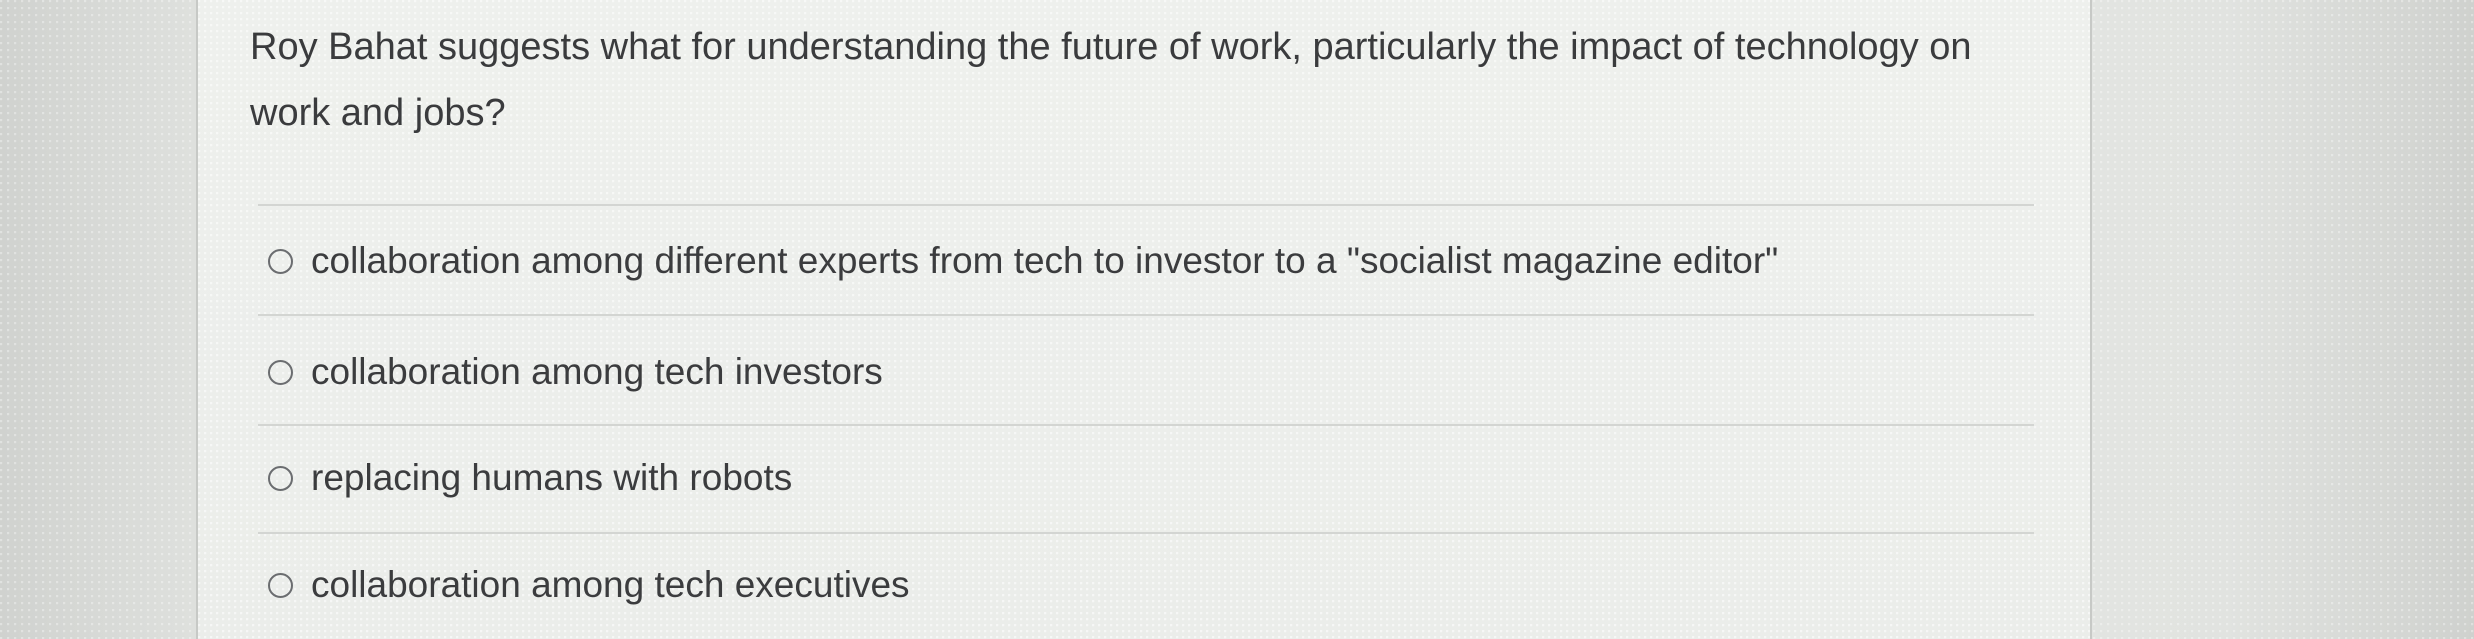 This screenshot has width=2474, height=639. Describe the element at coordinates (610, 584) in the screenshot. I see `answer-option-label: collaboration among tech executives` at that location.